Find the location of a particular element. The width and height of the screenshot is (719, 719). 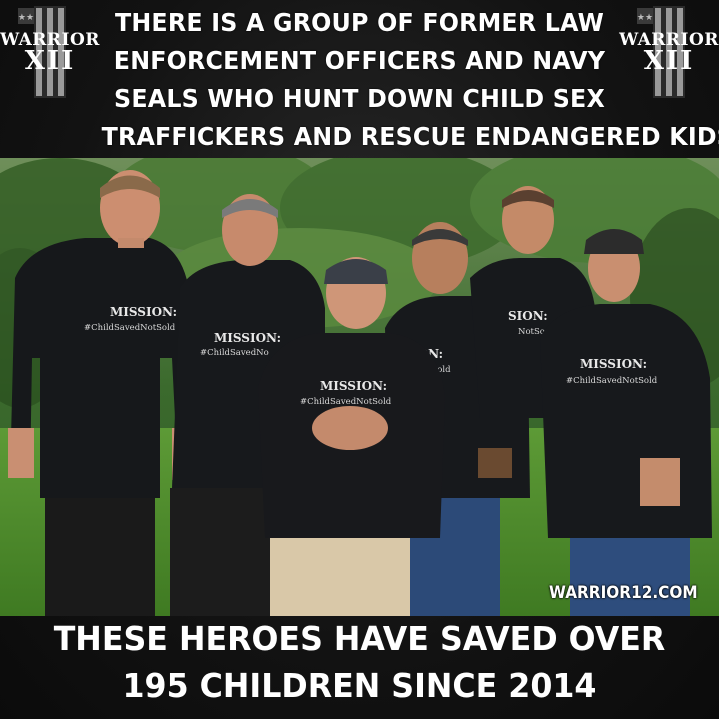

headline-line: ENFORCEMENT OFFICERS AND NAVY is located at coordinates (359, 60).